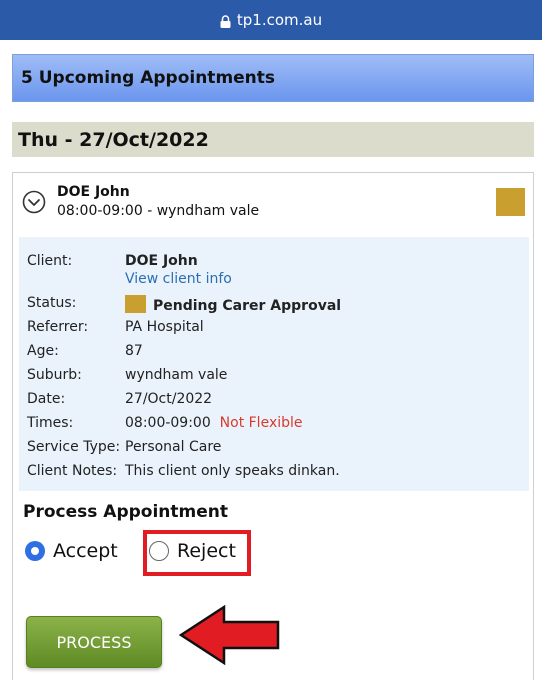  I want to click on lock-icon, so click(225, 21).